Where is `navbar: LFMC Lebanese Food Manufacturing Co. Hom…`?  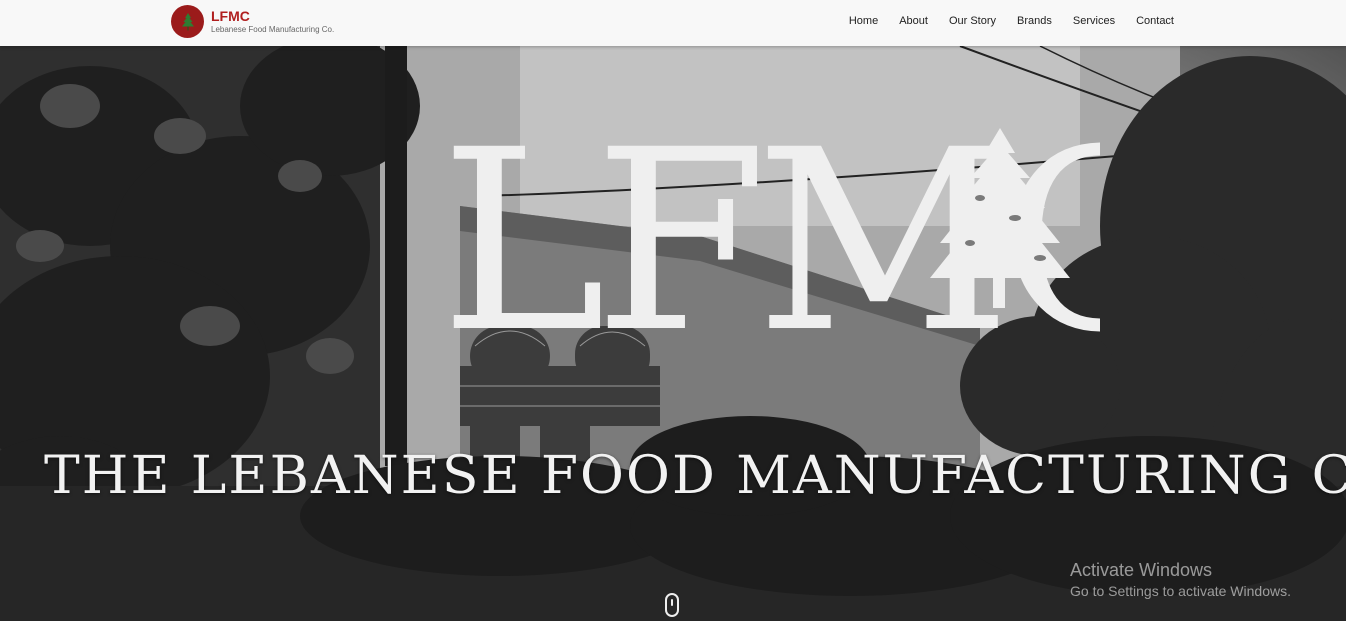 navbar: LFMC Lebanese Food Manufacturing Co. Hom… is located at coordinates (673, 23).